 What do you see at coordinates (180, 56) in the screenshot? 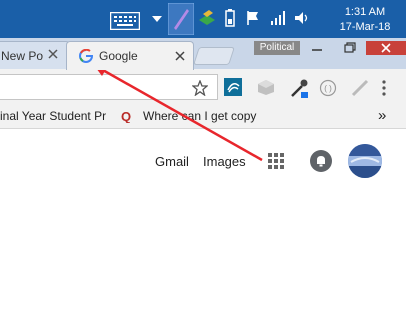
I see `close-icon` at bounding box center [180, 56].